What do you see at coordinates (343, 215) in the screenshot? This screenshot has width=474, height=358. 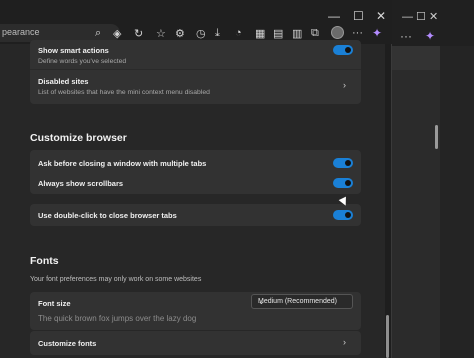 I see `double-click-toggle` at bounding box center [343, 215].